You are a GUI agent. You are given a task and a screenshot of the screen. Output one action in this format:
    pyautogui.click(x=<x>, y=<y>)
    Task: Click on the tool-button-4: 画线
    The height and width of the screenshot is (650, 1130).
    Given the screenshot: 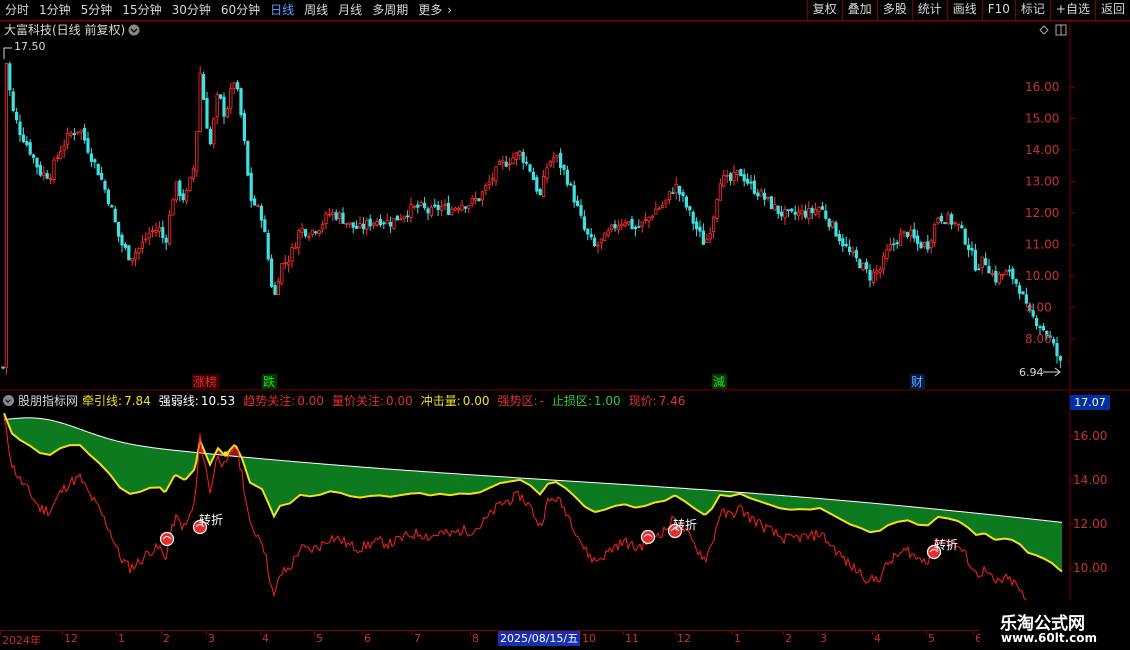 What is the action you would take?
    pyautogui.click(x=964, y=10)
    